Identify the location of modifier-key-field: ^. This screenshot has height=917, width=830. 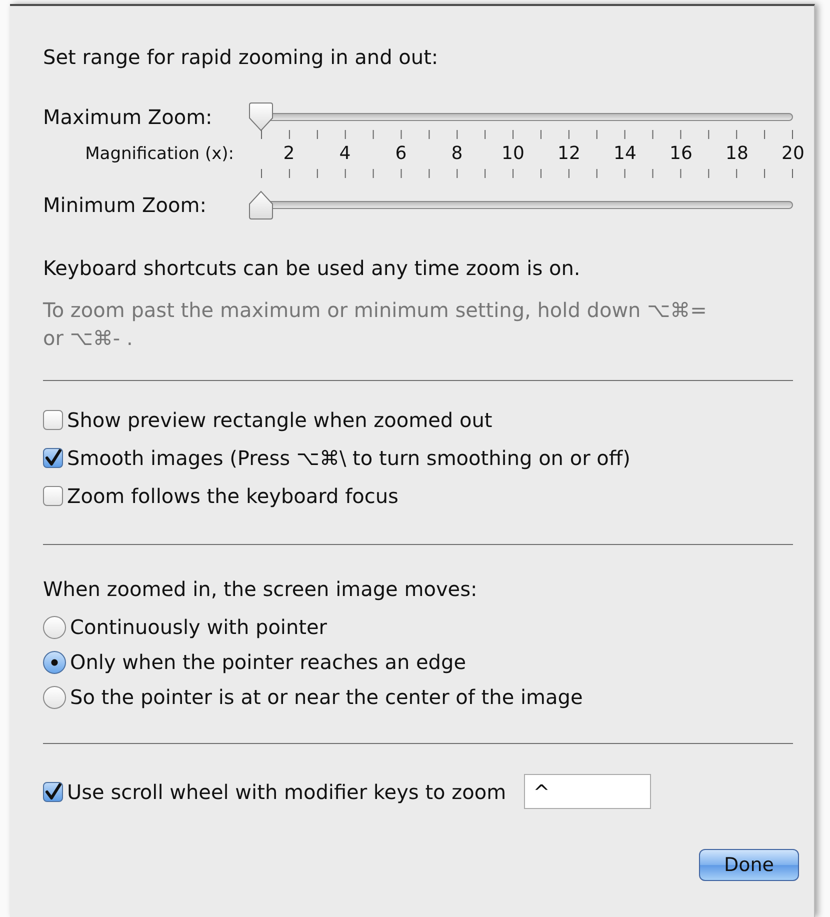
(588, 791).